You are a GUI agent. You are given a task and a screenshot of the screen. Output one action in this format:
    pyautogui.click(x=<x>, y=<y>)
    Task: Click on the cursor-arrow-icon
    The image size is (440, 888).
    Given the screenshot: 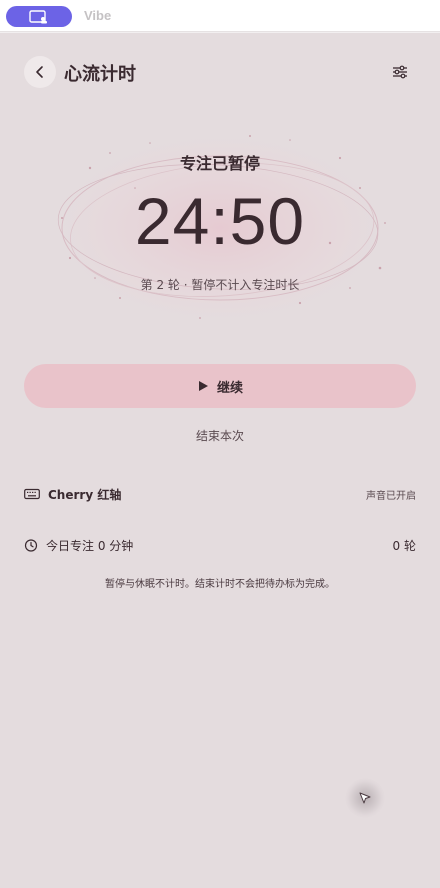 What is the action you would take?
    pyautogui.click(x=365, y=798)
    